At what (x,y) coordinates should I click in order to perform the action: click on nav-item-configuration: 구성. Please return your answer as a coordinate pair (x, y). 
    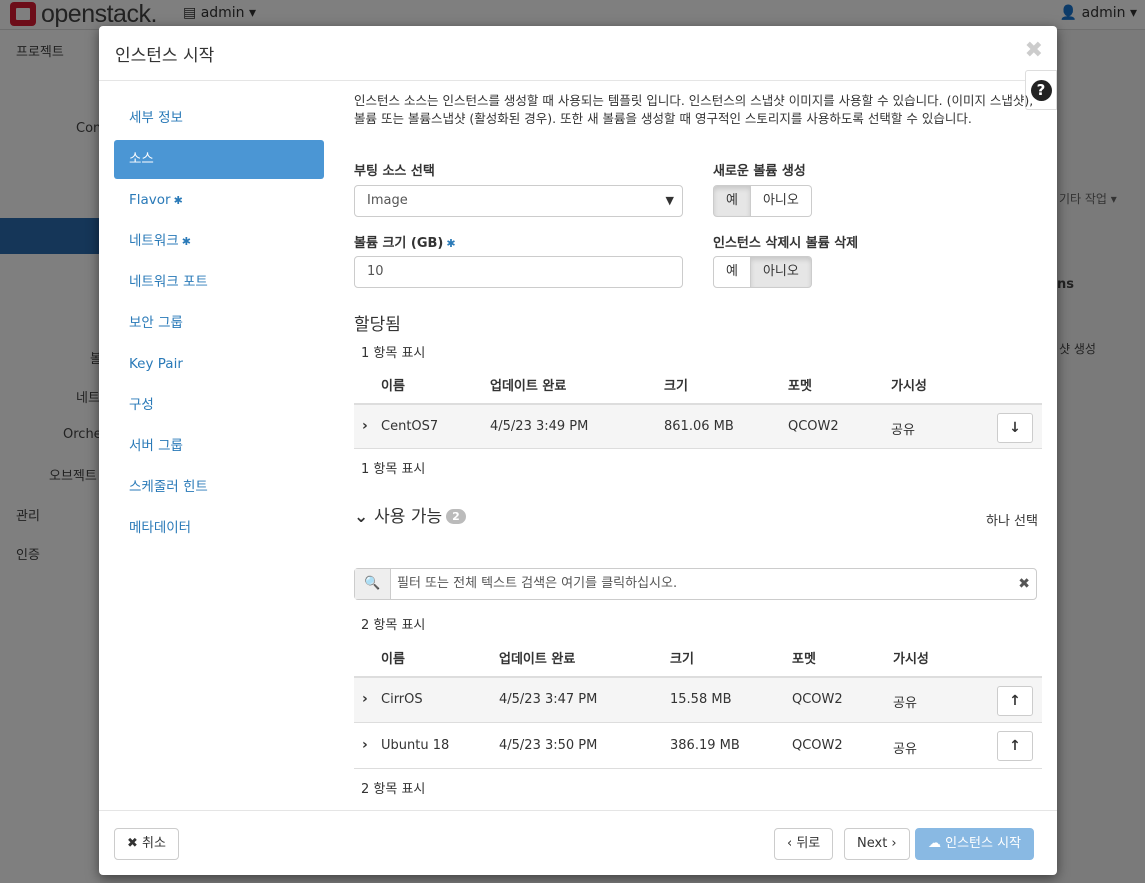
    Looking at the image, I should click on (219, 405).